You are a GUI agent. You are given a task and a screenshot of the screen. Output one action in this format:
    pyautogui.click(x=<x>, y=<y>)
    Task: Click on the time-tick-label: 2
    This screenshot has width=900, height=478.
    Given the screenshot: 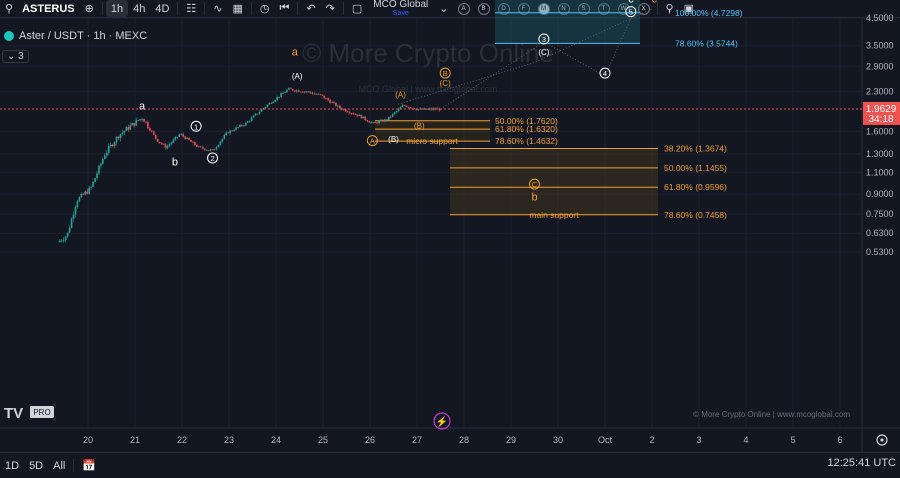 What is the action you would take?
    pyautogui.click(x=651, y=440)
    